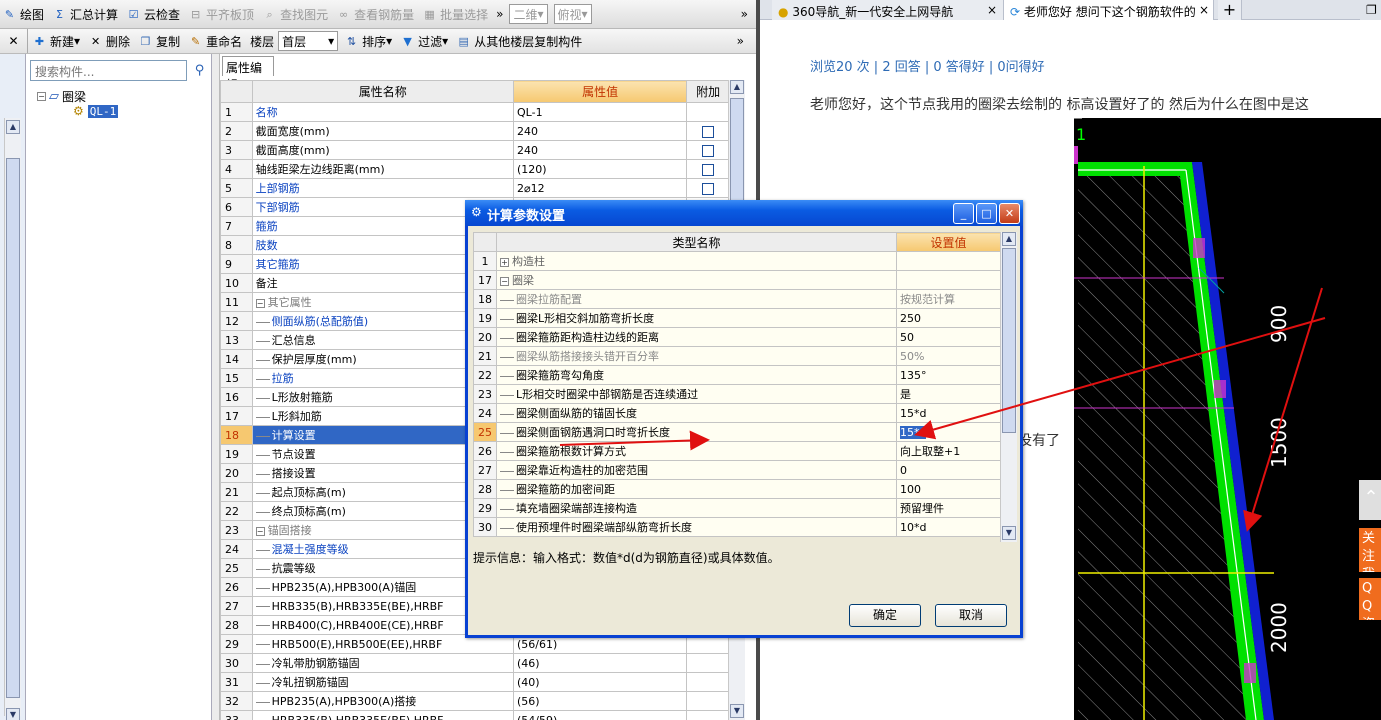 The image size is (1381, 720). What do you see at coordinates (528, 14) in the screenshot?
I see `view-mode-select: 二维 ▾` at bounding box center [528, 14].